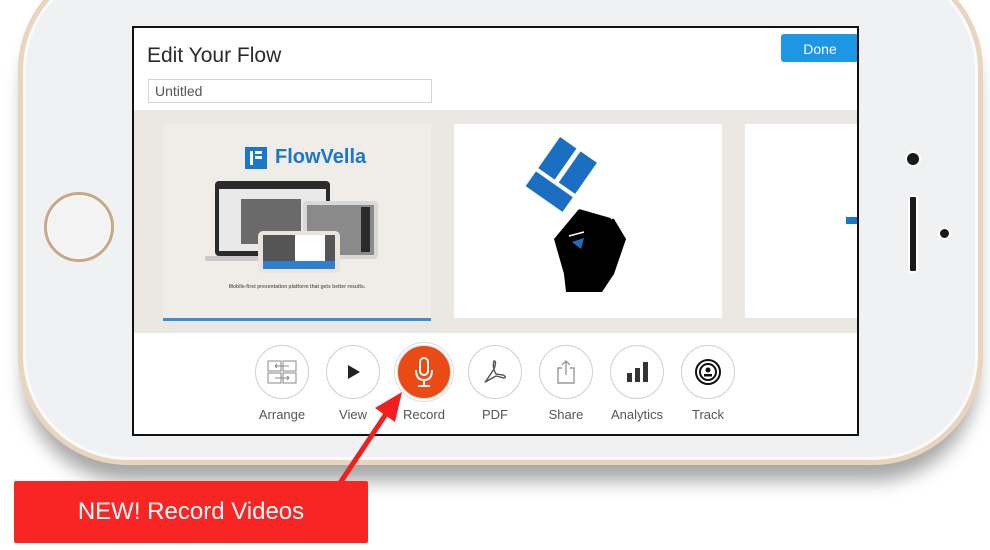 The image size is (990, 550). Describe the element at coordinates (575, 214) in the screenshot. I see `fist-logo-image` at that location.